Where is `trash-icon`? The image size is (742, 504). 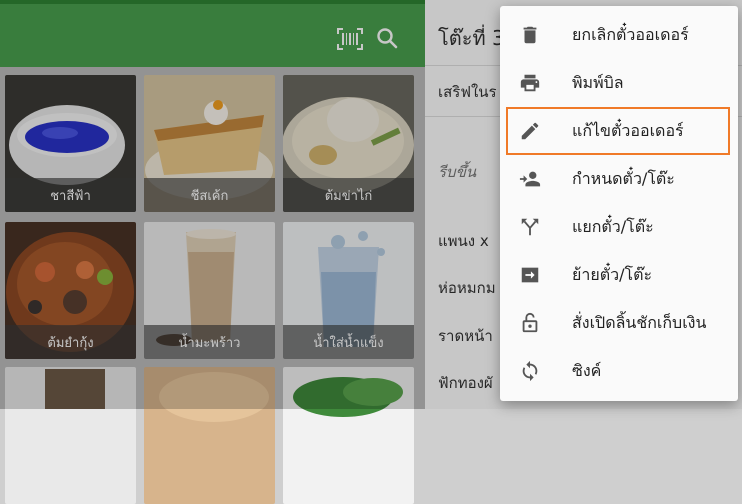 trash-icon is located at coordinates (530, 35).